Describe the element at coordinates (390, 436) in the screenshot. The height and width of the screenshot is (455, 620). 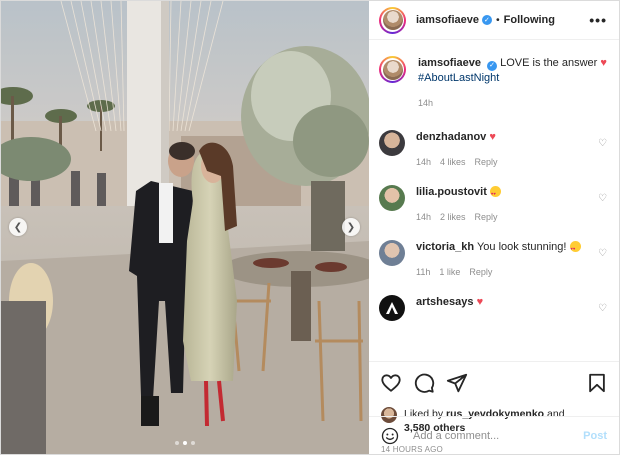
I see `smiley-icon` at that location.